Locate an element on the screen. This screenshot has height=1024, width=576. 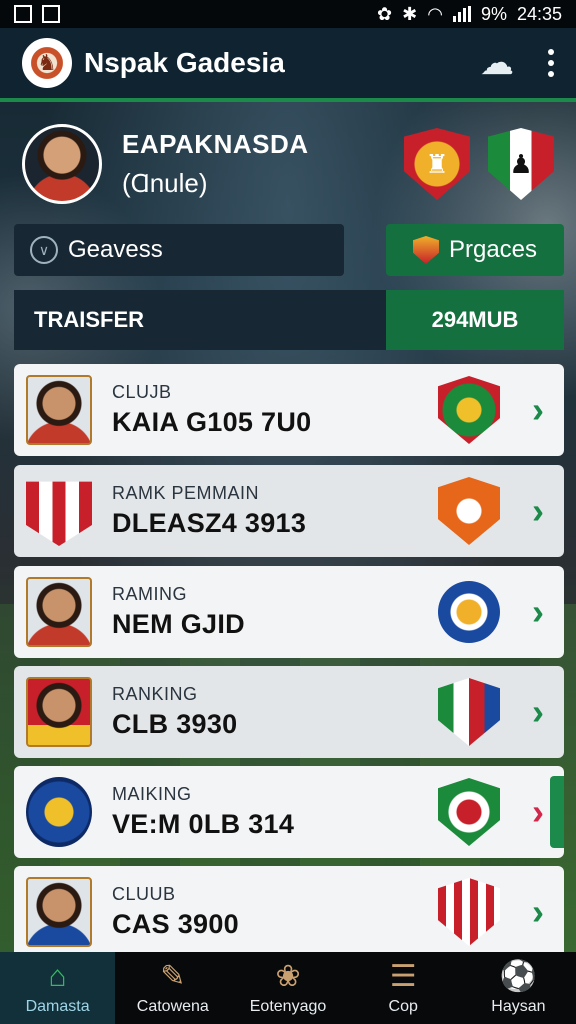
card-value: NEM GJID is located at coordinates (178, 624).